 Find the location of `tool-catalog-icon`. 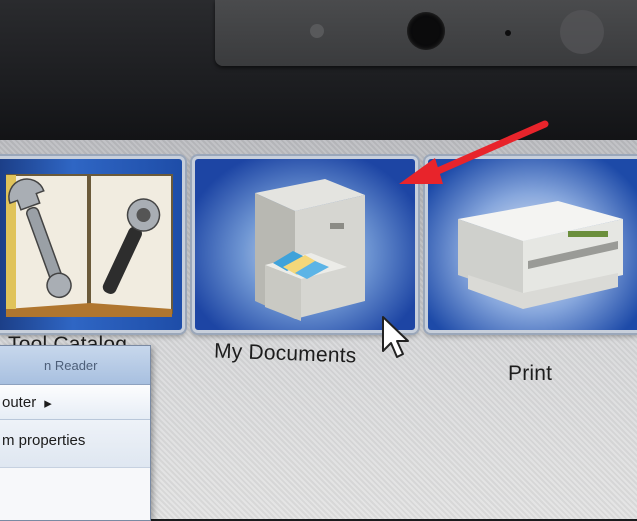

tool-catalog-icon is located at coordinates (89, 245).